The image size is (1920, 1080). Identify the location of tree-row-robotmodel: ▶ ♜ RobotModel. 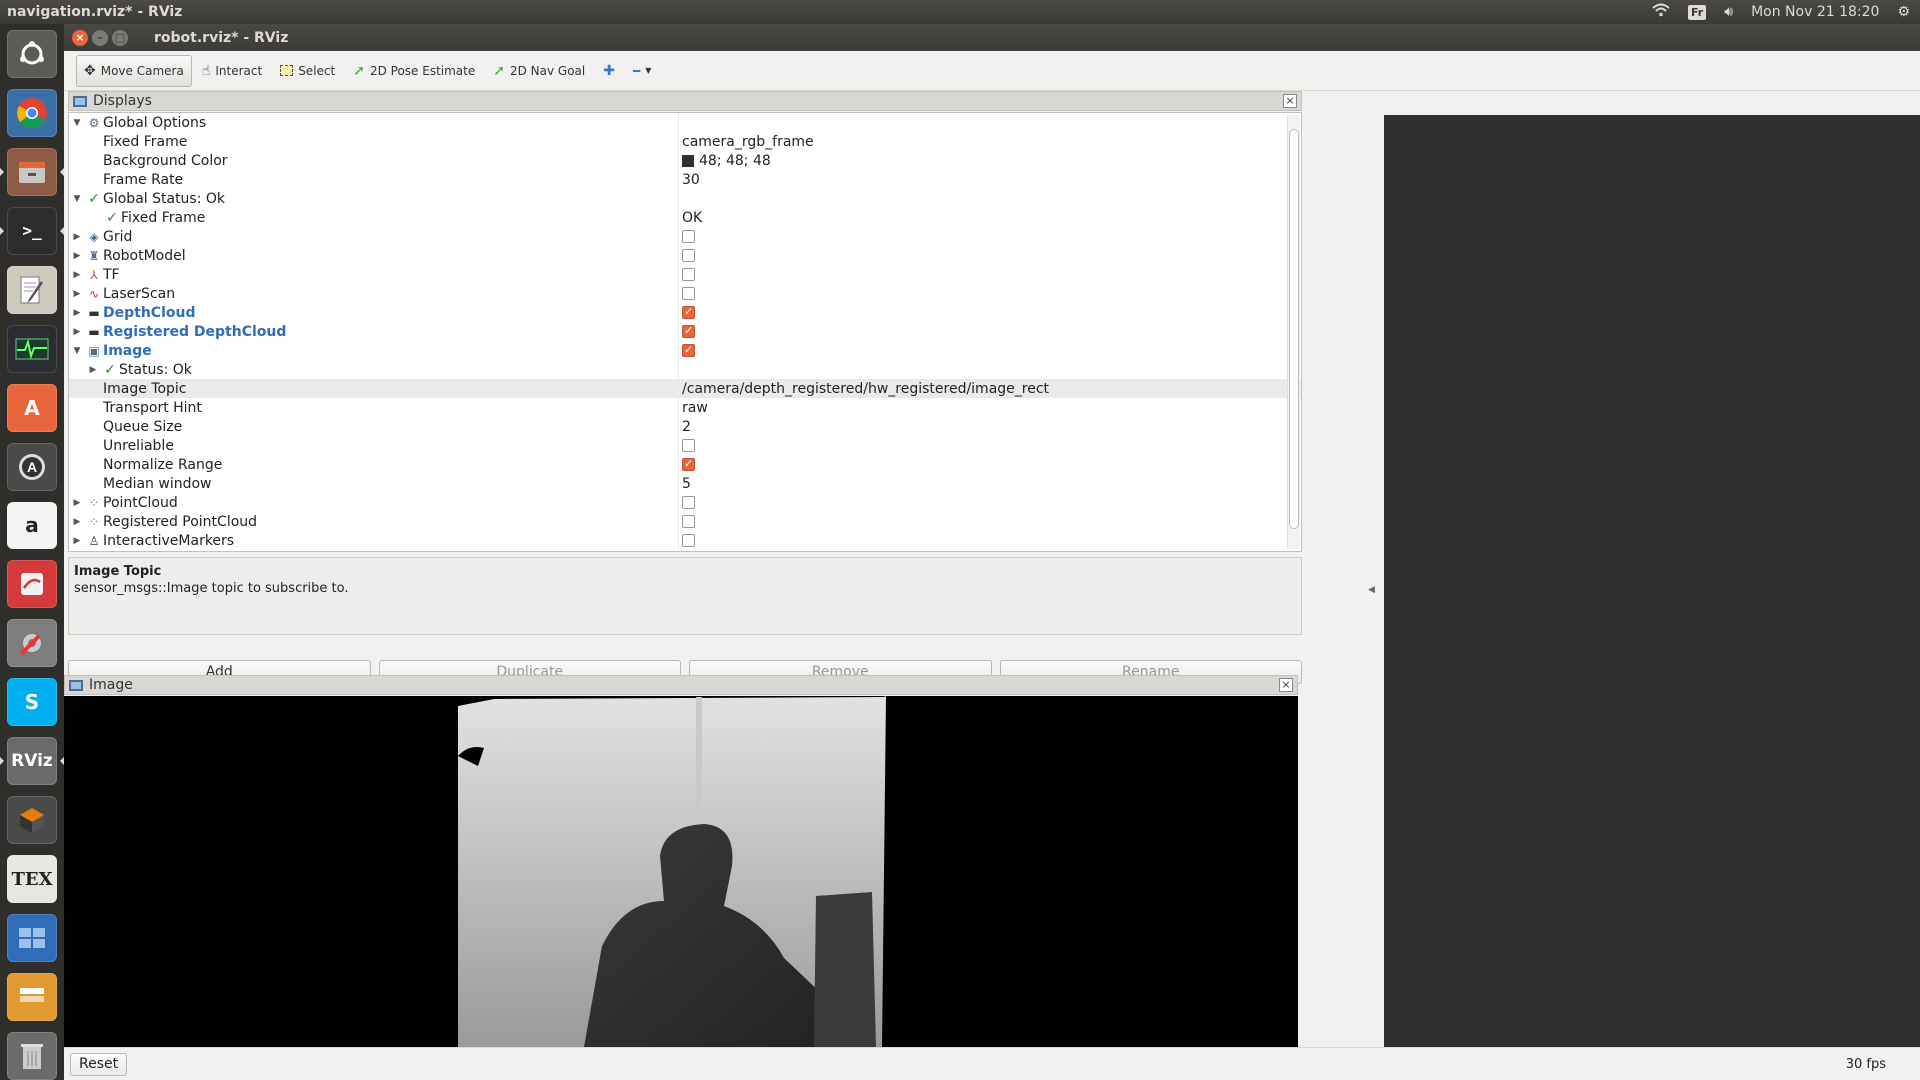
(685, 255).